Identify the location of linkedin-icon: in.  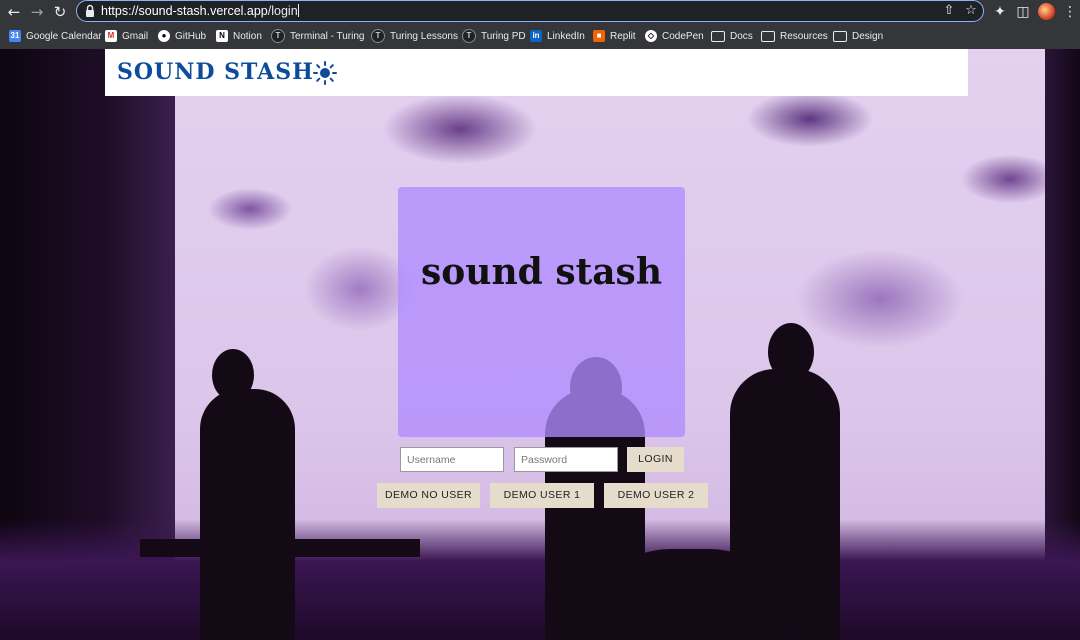
(536, 36).